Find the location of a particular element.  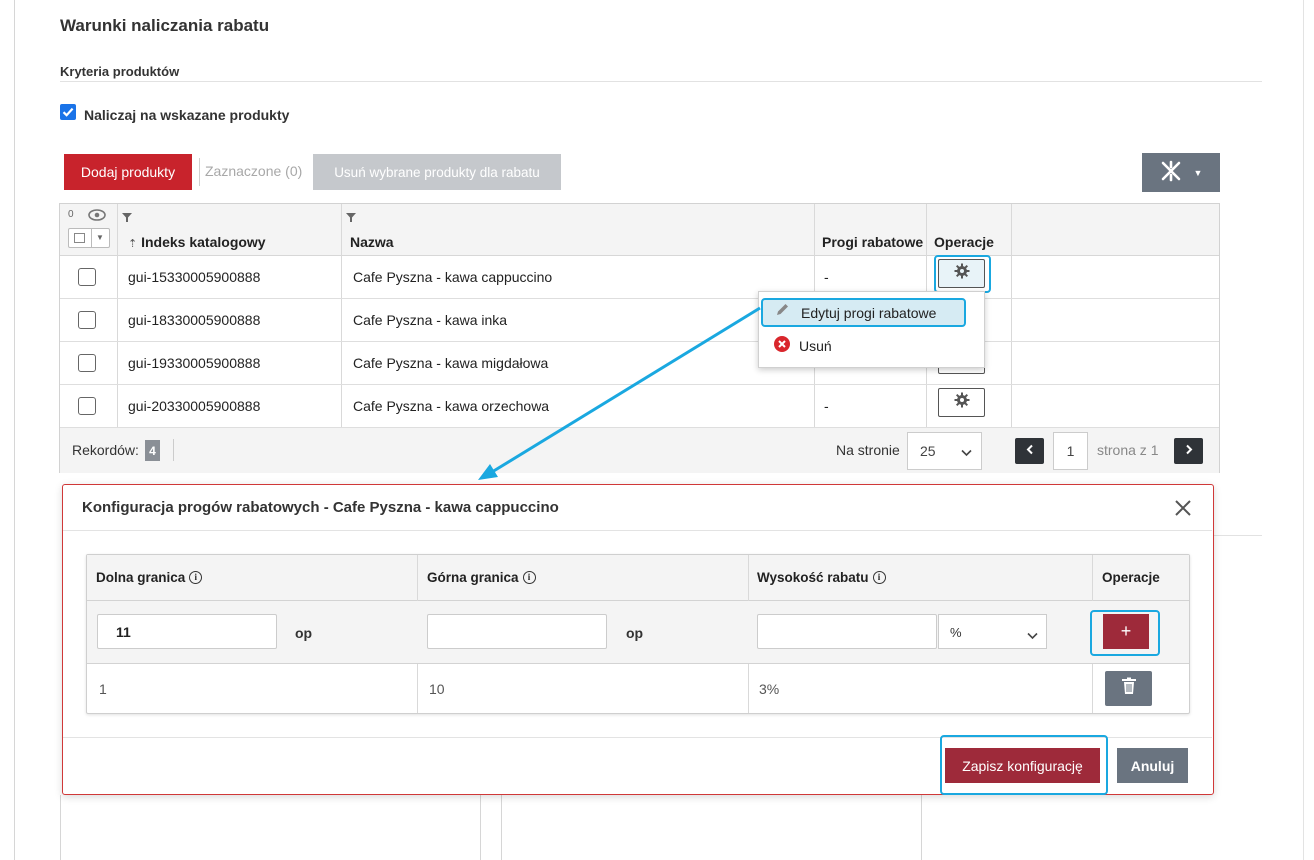

sort-ascending-icon: ⇡ is located at coordinates (133, 244).